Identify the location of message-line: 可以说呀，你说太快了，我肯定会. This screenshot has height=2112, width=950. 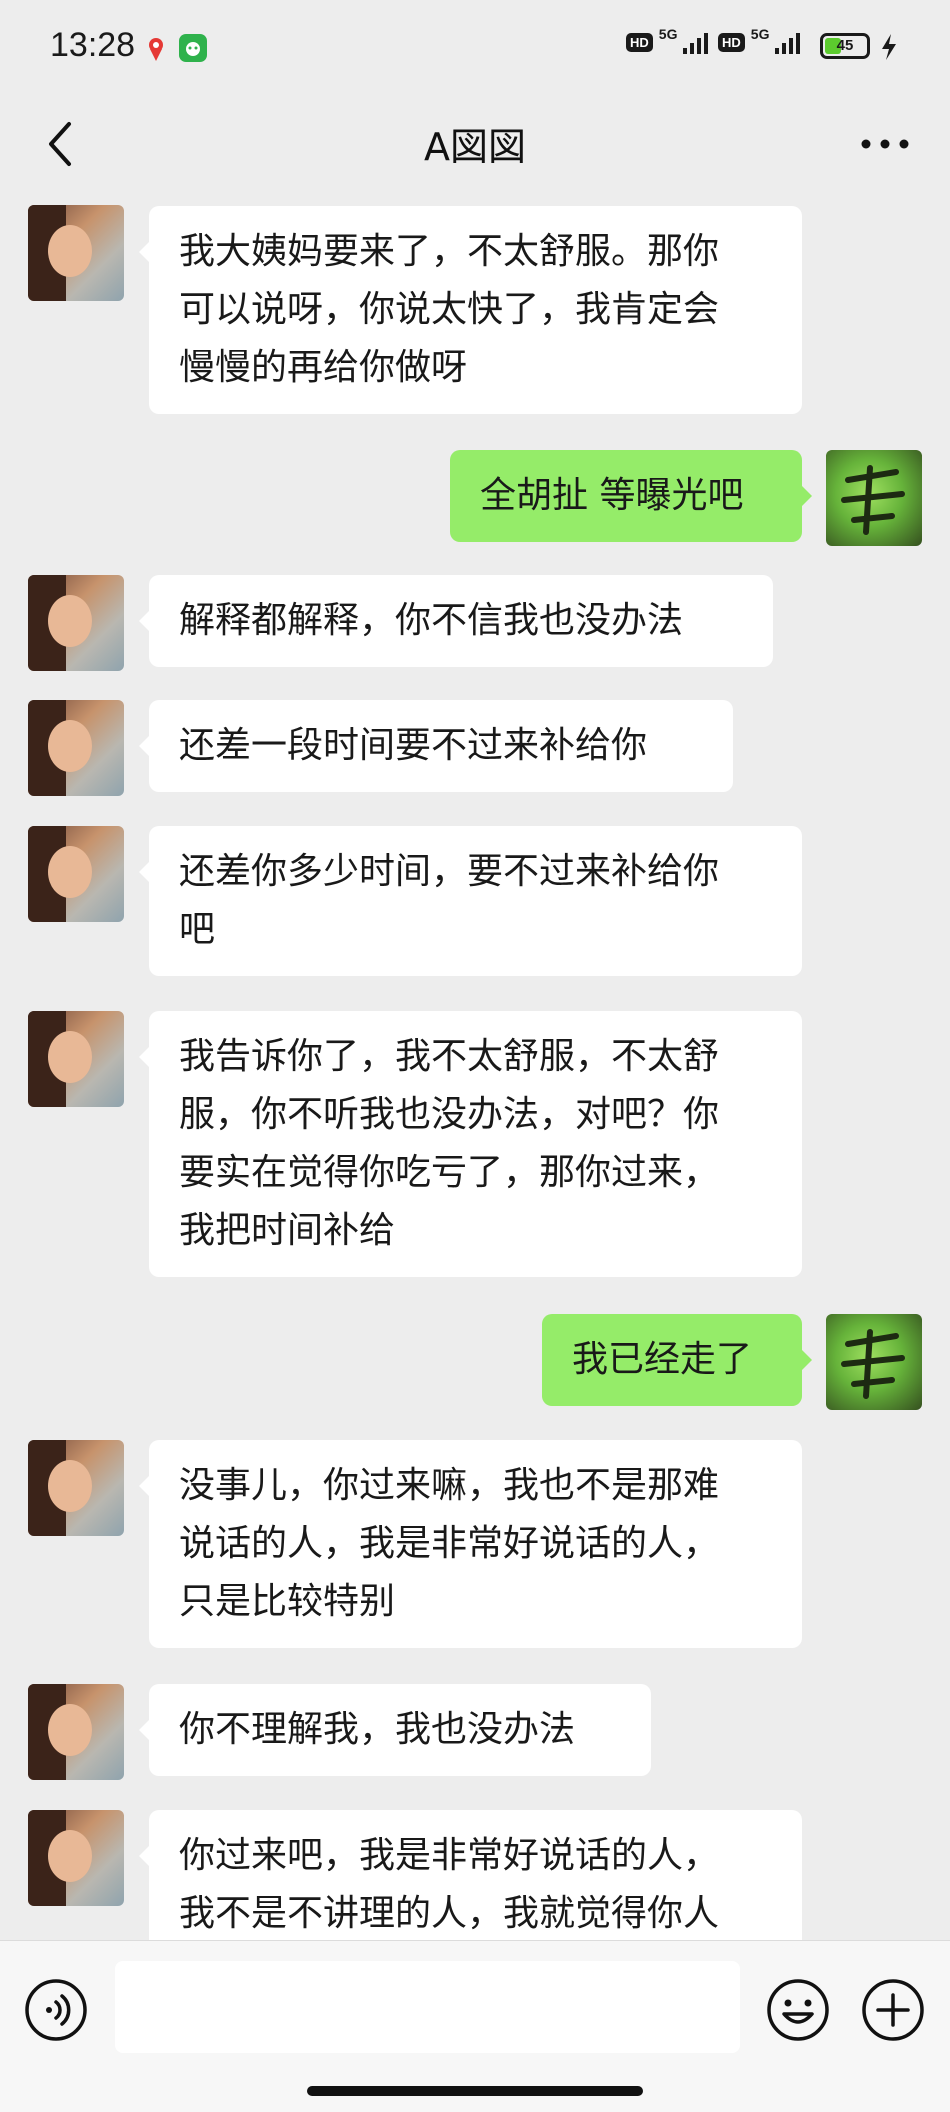
(449, 309).